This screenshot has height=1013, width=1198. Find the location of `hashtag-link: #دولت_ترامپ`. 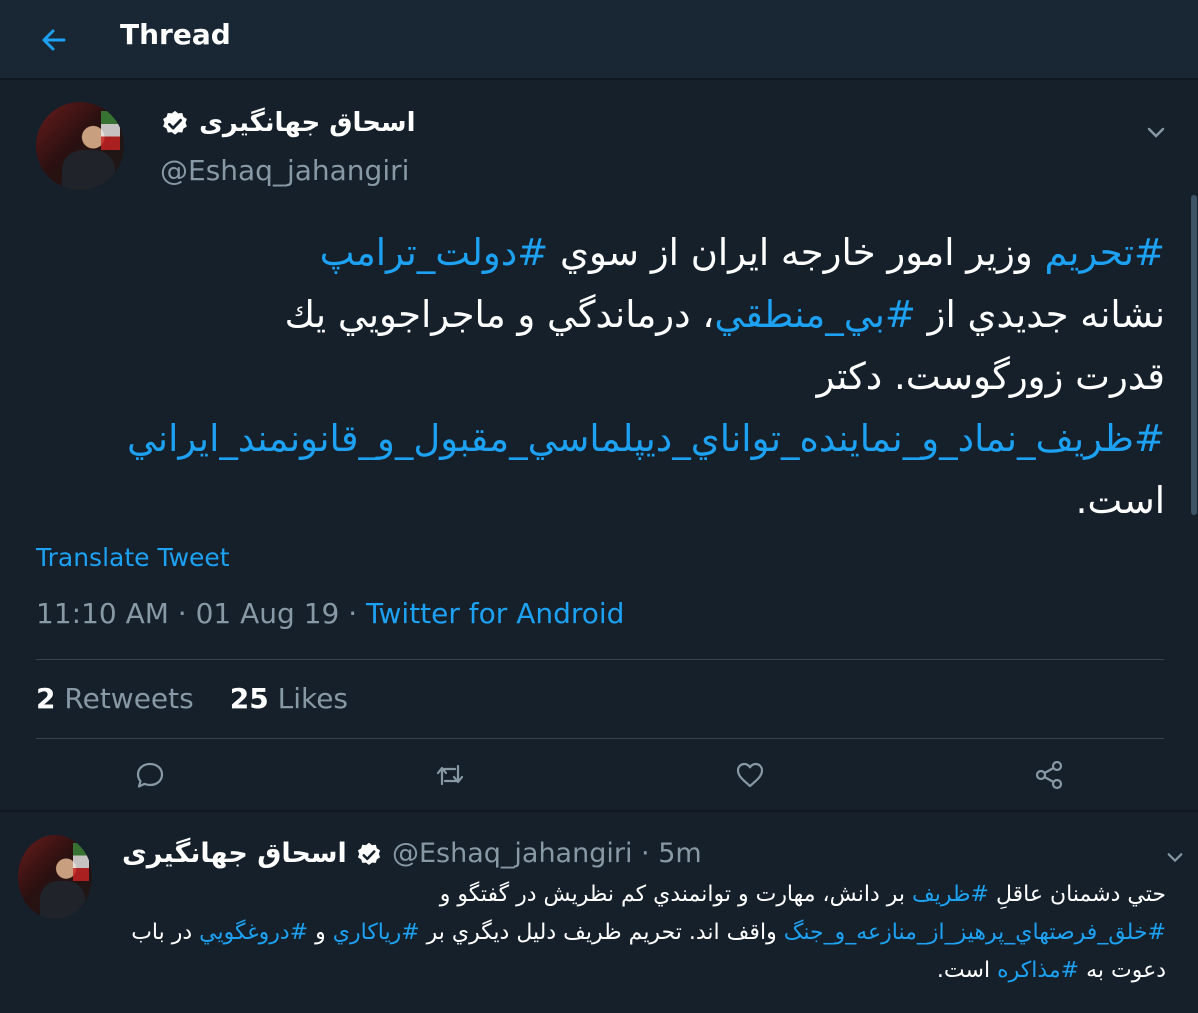

hashtag-link: #دولت_ترامپ is located at coordinates (434, 252).